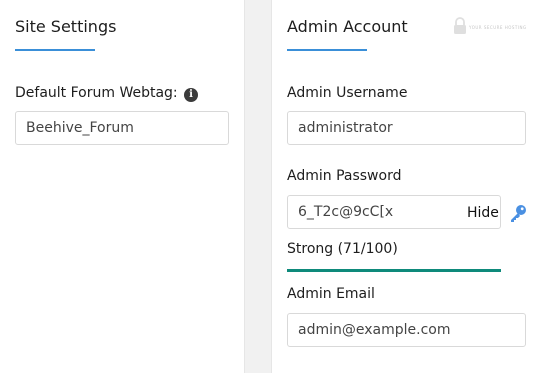 The width and height of the screenshot is (541, 373). Describe the element at coordinates (483, 213) in the screenshot. I see `hide-password-button: Hide` at that location.